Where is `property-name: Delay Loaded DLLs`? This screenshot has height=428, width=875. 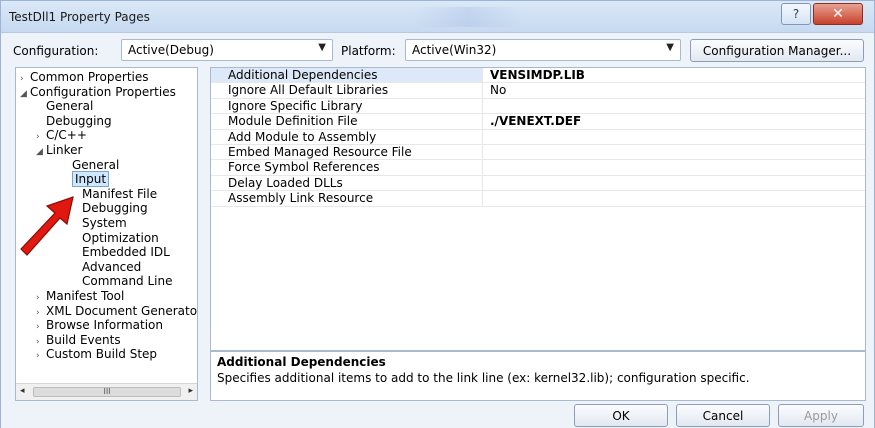
property-name: Delay Loaded DLLs is located at coordinates (347, 183).